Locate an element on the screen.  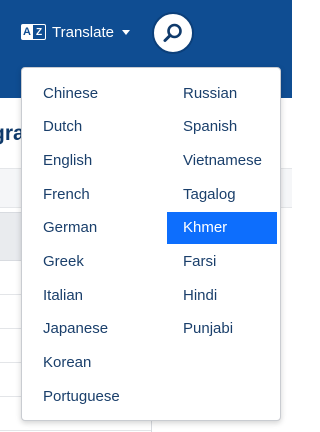
language-option-french: French is located at coordinates (82, 194).